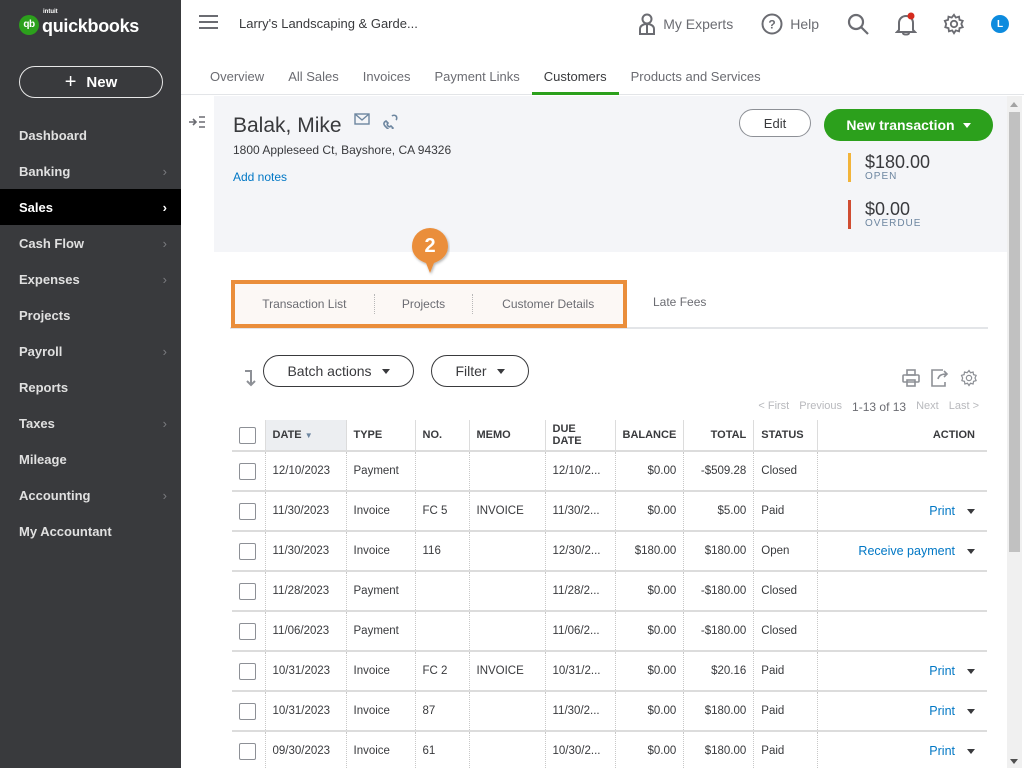  I want to click on new-button: + New, so click(91, 82).